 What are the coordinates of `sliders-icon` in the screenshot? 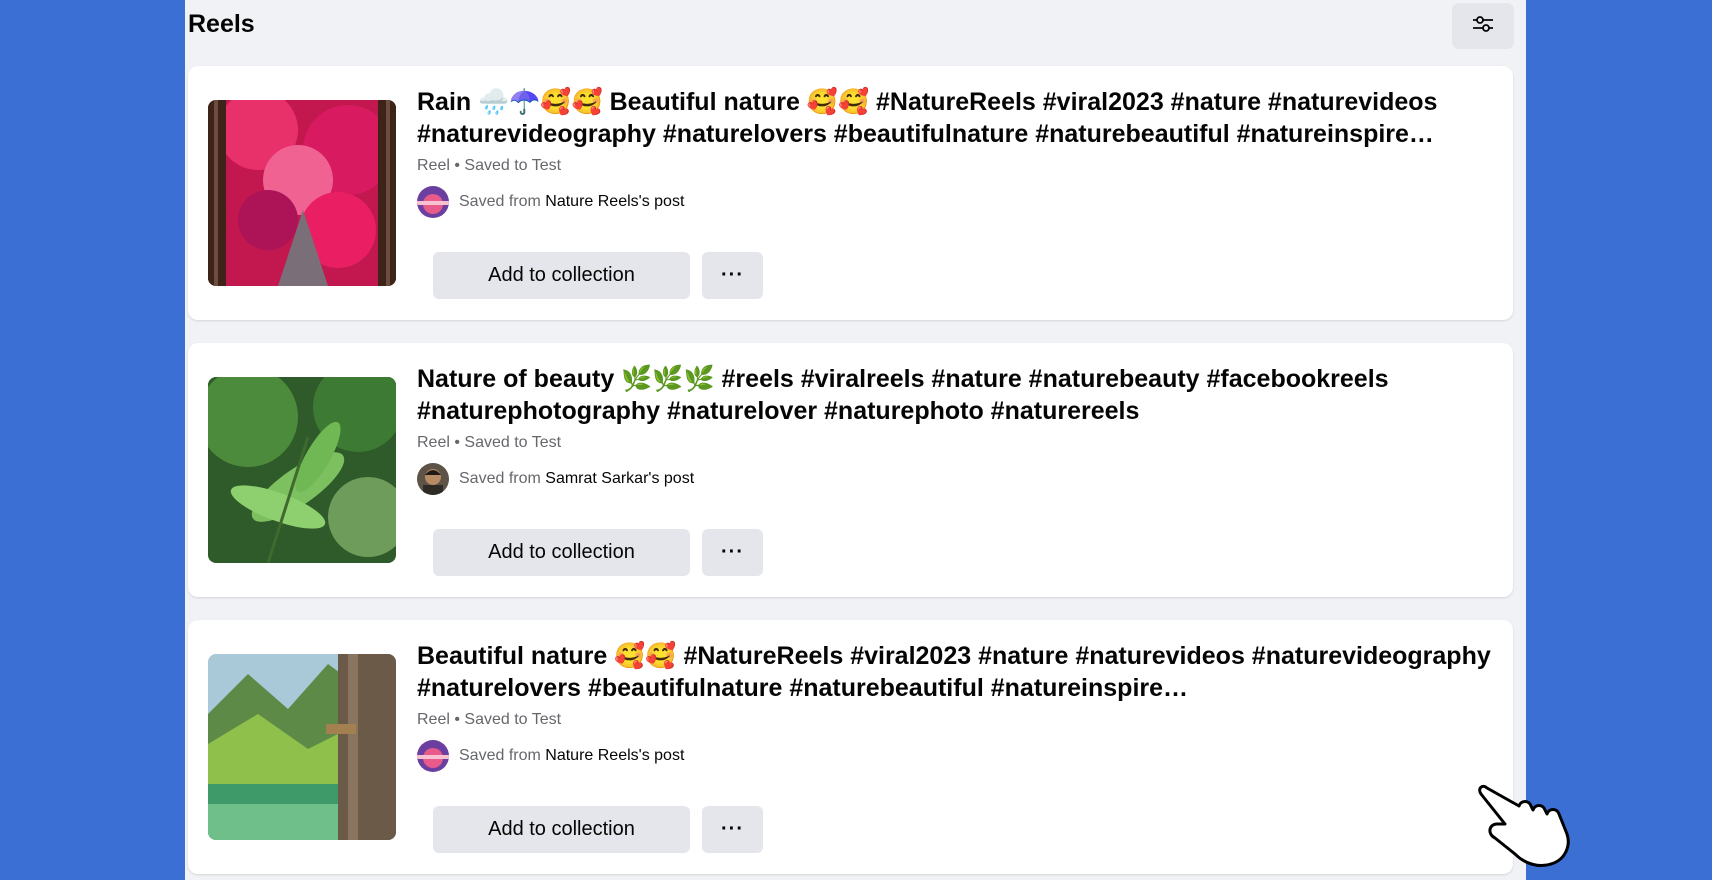 It's located at (1483, 26).